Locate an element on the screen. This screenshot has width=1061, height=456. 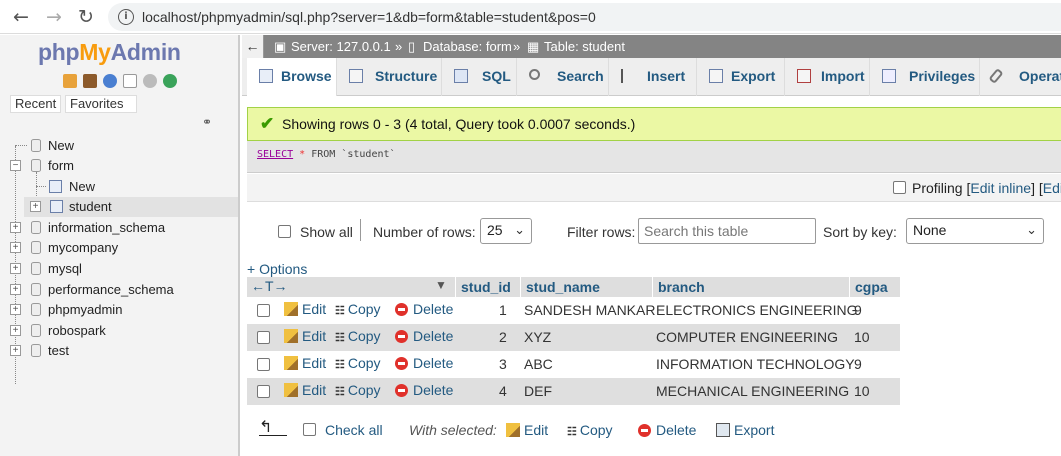
breadcrumb-database: Database: form is located at coordinates (467, 46).